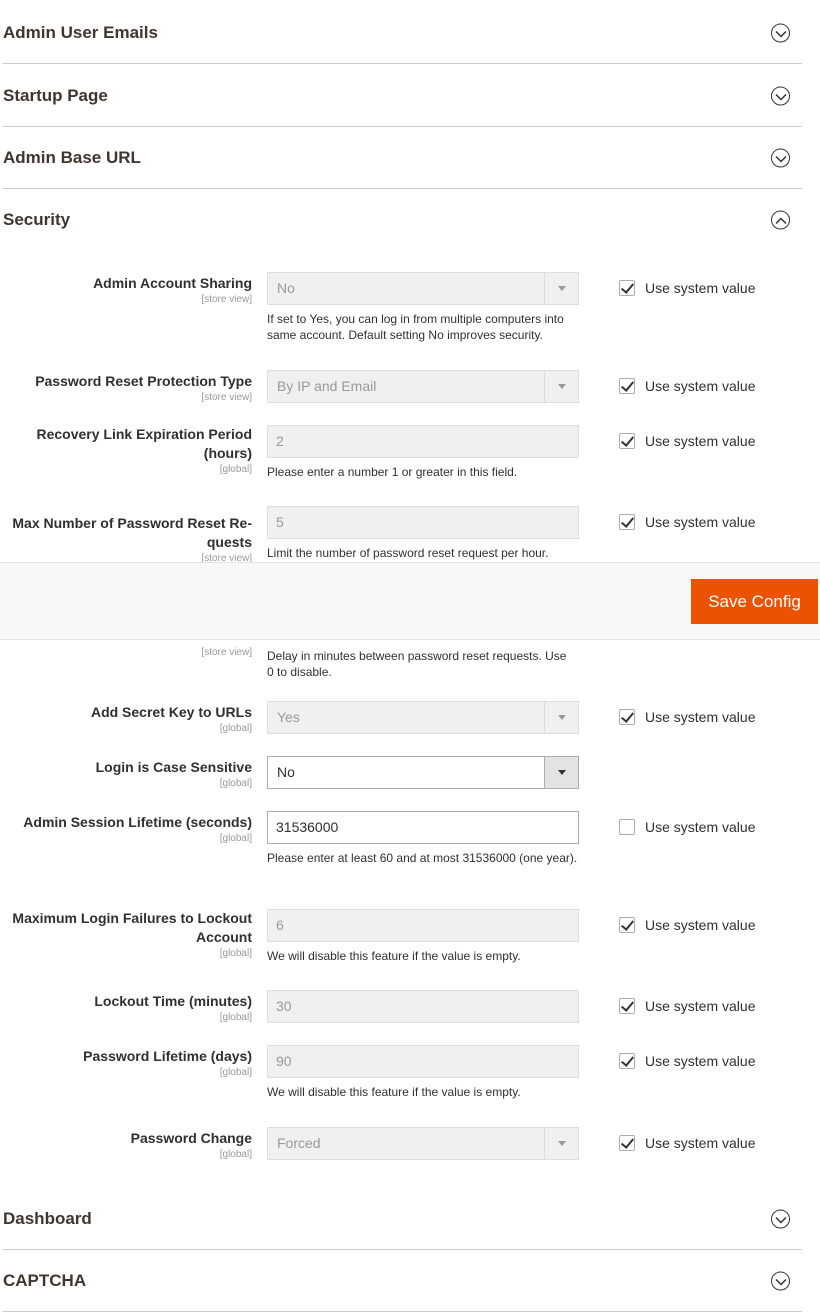 The width and height of the screenshot is (820, 1312). Describe the element at coordinates (423, 1006) in the screenshot. I see `text-input: 30` at that location.